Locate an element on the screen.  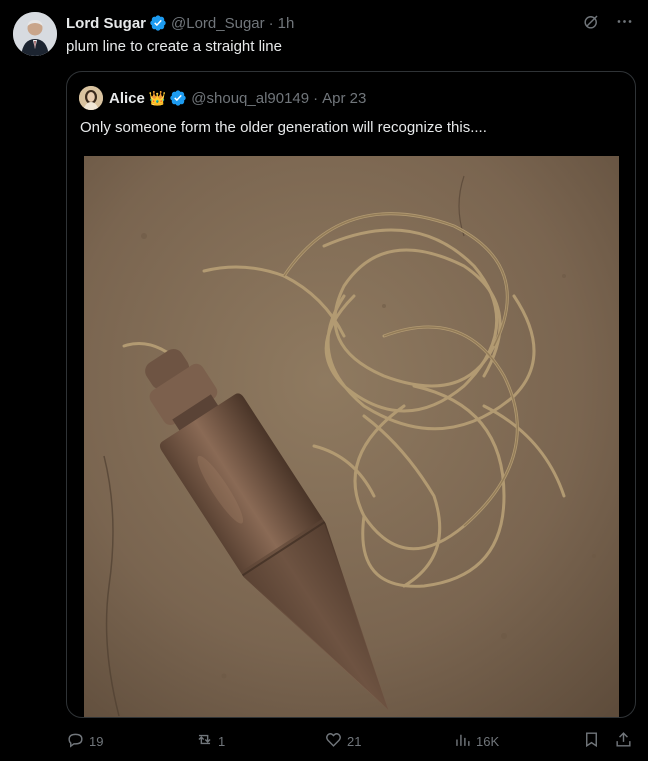
more-icon is located at coordinates (624, 24).